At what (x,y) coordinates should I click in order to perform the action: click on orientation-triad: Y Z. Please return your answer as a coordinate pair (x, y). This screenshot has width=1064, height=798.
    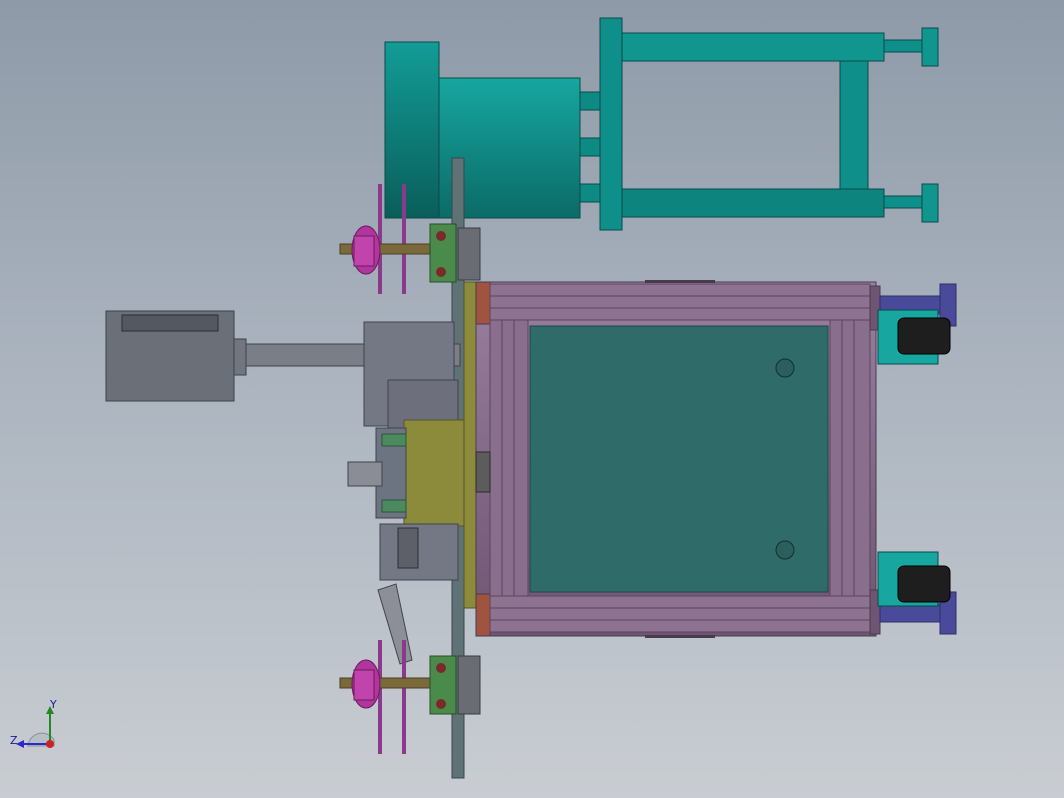
    Looking at the image, I should click on (38, 726).